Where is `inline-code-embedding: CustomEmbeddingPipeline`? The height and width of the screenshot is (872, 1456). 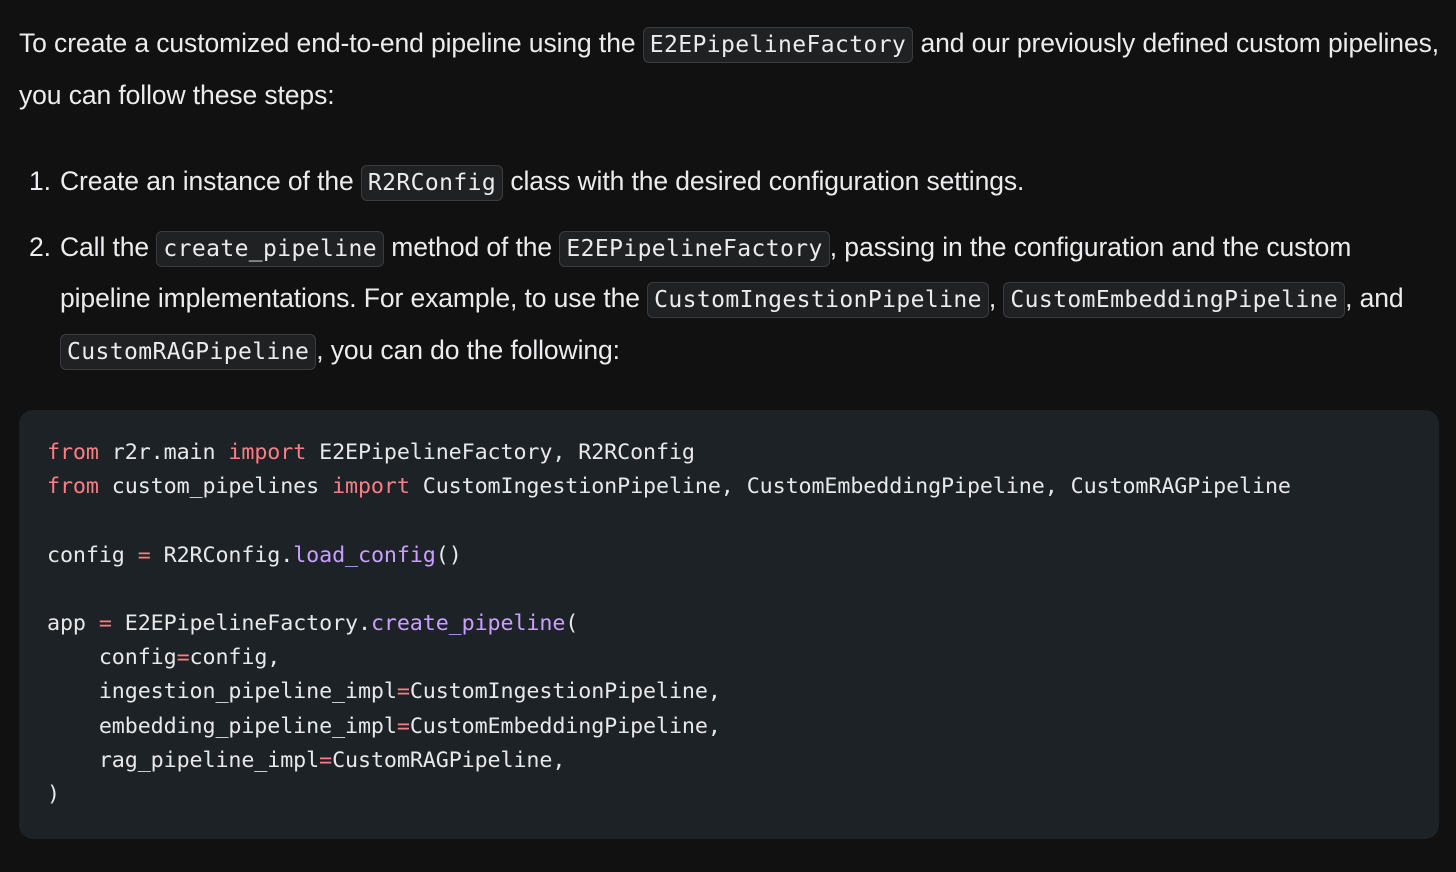 inline-code-embedding: CustomEmbeddingPipeline is located at coordinates (1174, 300).